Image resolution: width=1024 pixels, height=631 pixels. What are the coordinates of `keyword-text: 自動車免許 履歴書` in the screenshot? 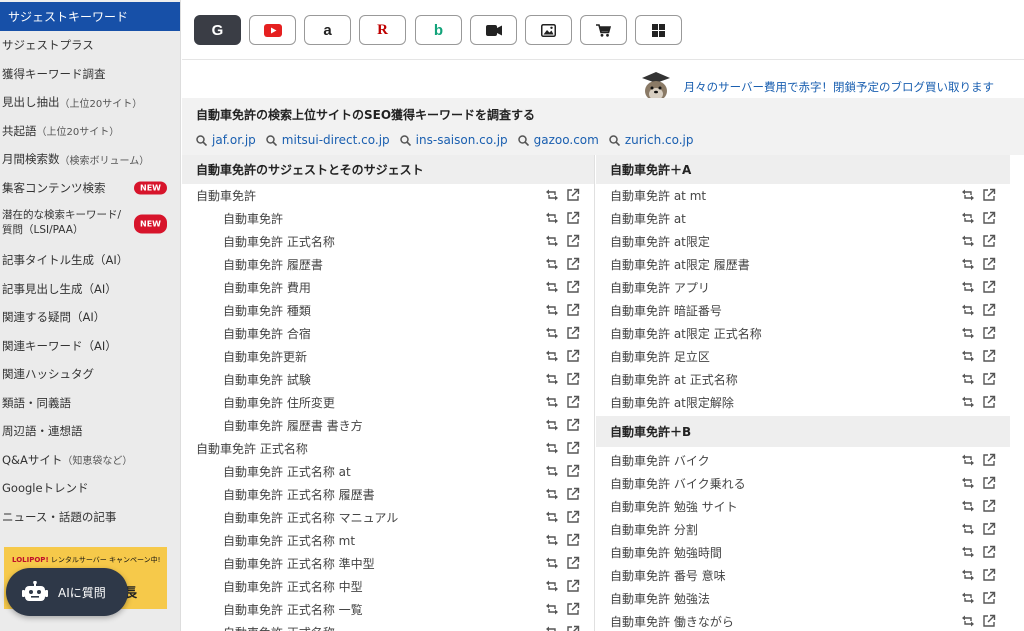 It's located at (252, 264).